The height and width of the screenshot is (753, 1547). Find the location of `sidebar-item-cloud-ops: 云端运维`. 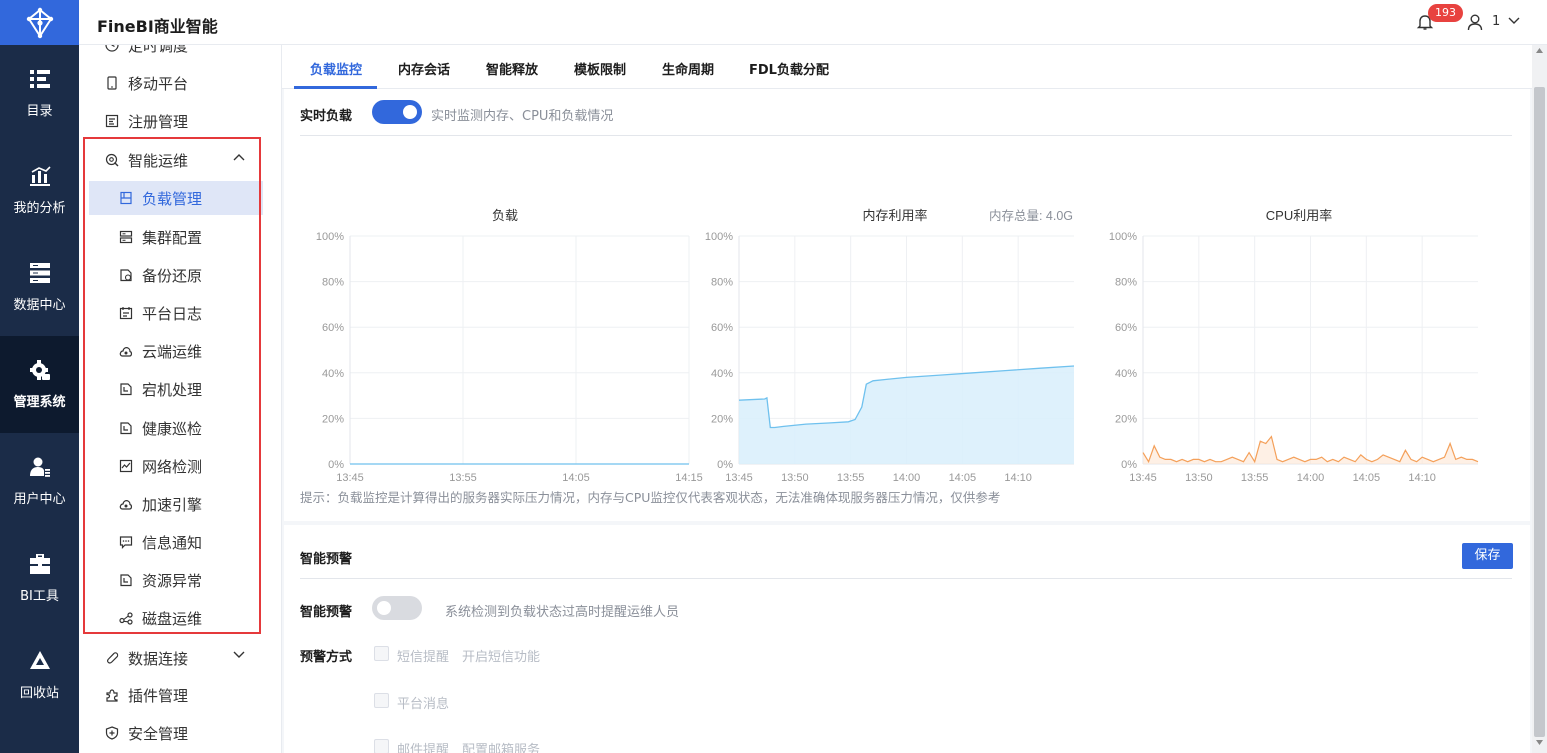

sidebar-item-cloud-ops: 云端运维 is located at coordinates (180, 351).